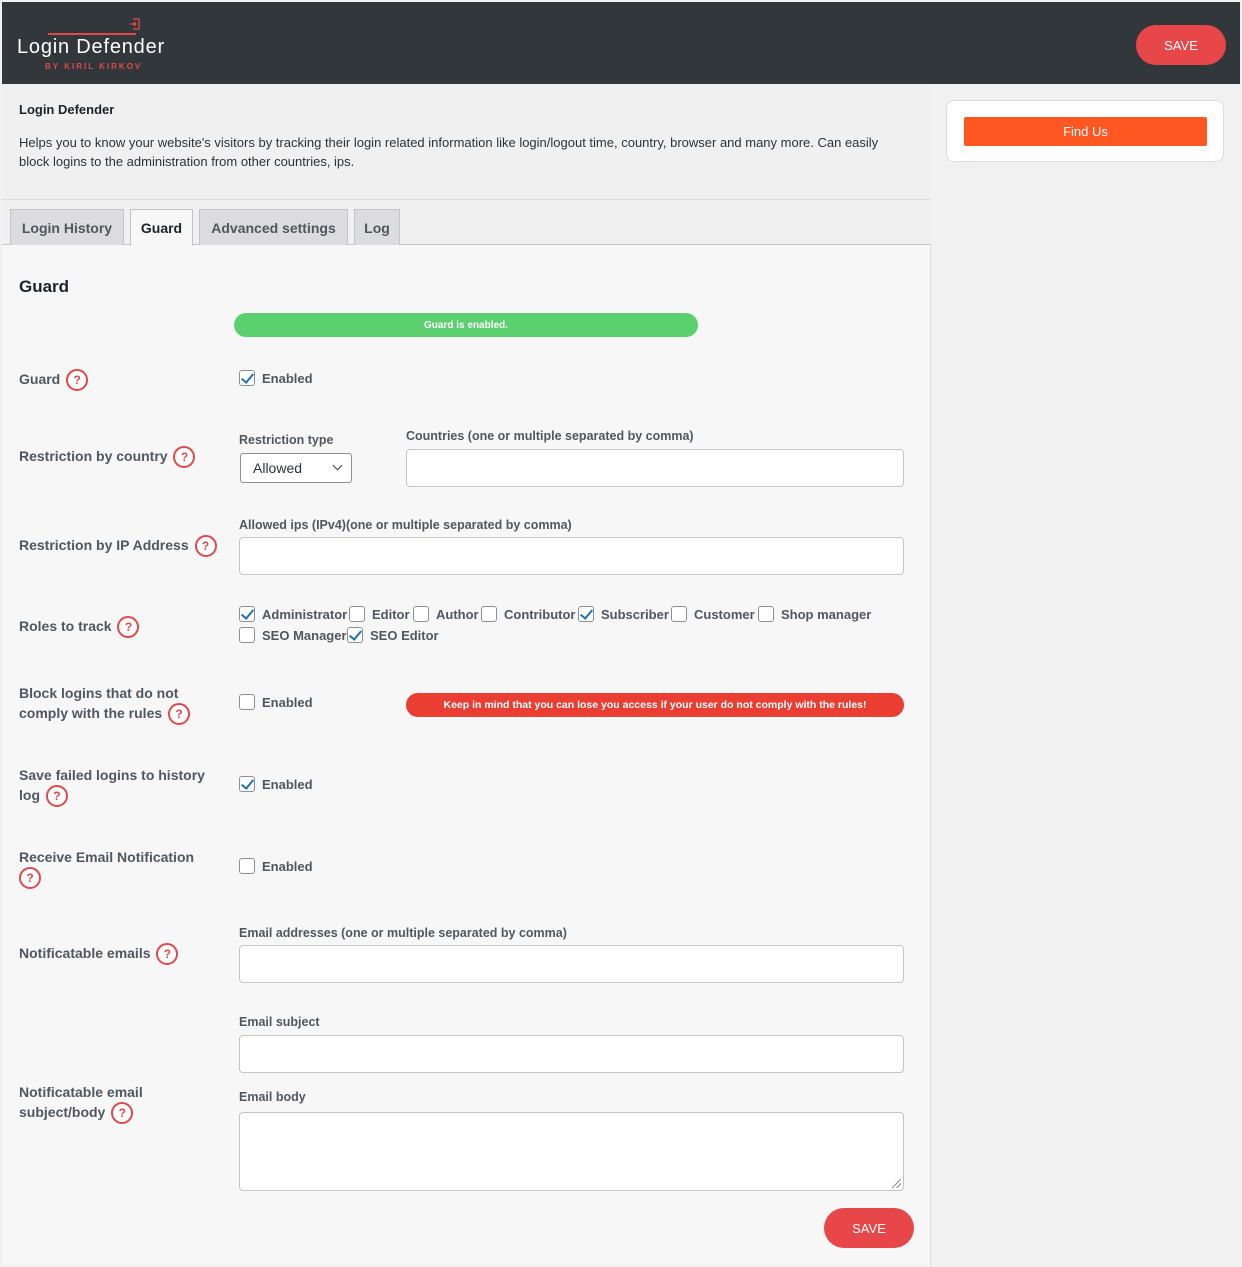 The height and width of the screenshot is (1267, 1242). Describe the element at coordinates (621, 43) in the screenshot. I see `top-header: Login Defender BY KIRIL KIRKOV SAVE` at that location.